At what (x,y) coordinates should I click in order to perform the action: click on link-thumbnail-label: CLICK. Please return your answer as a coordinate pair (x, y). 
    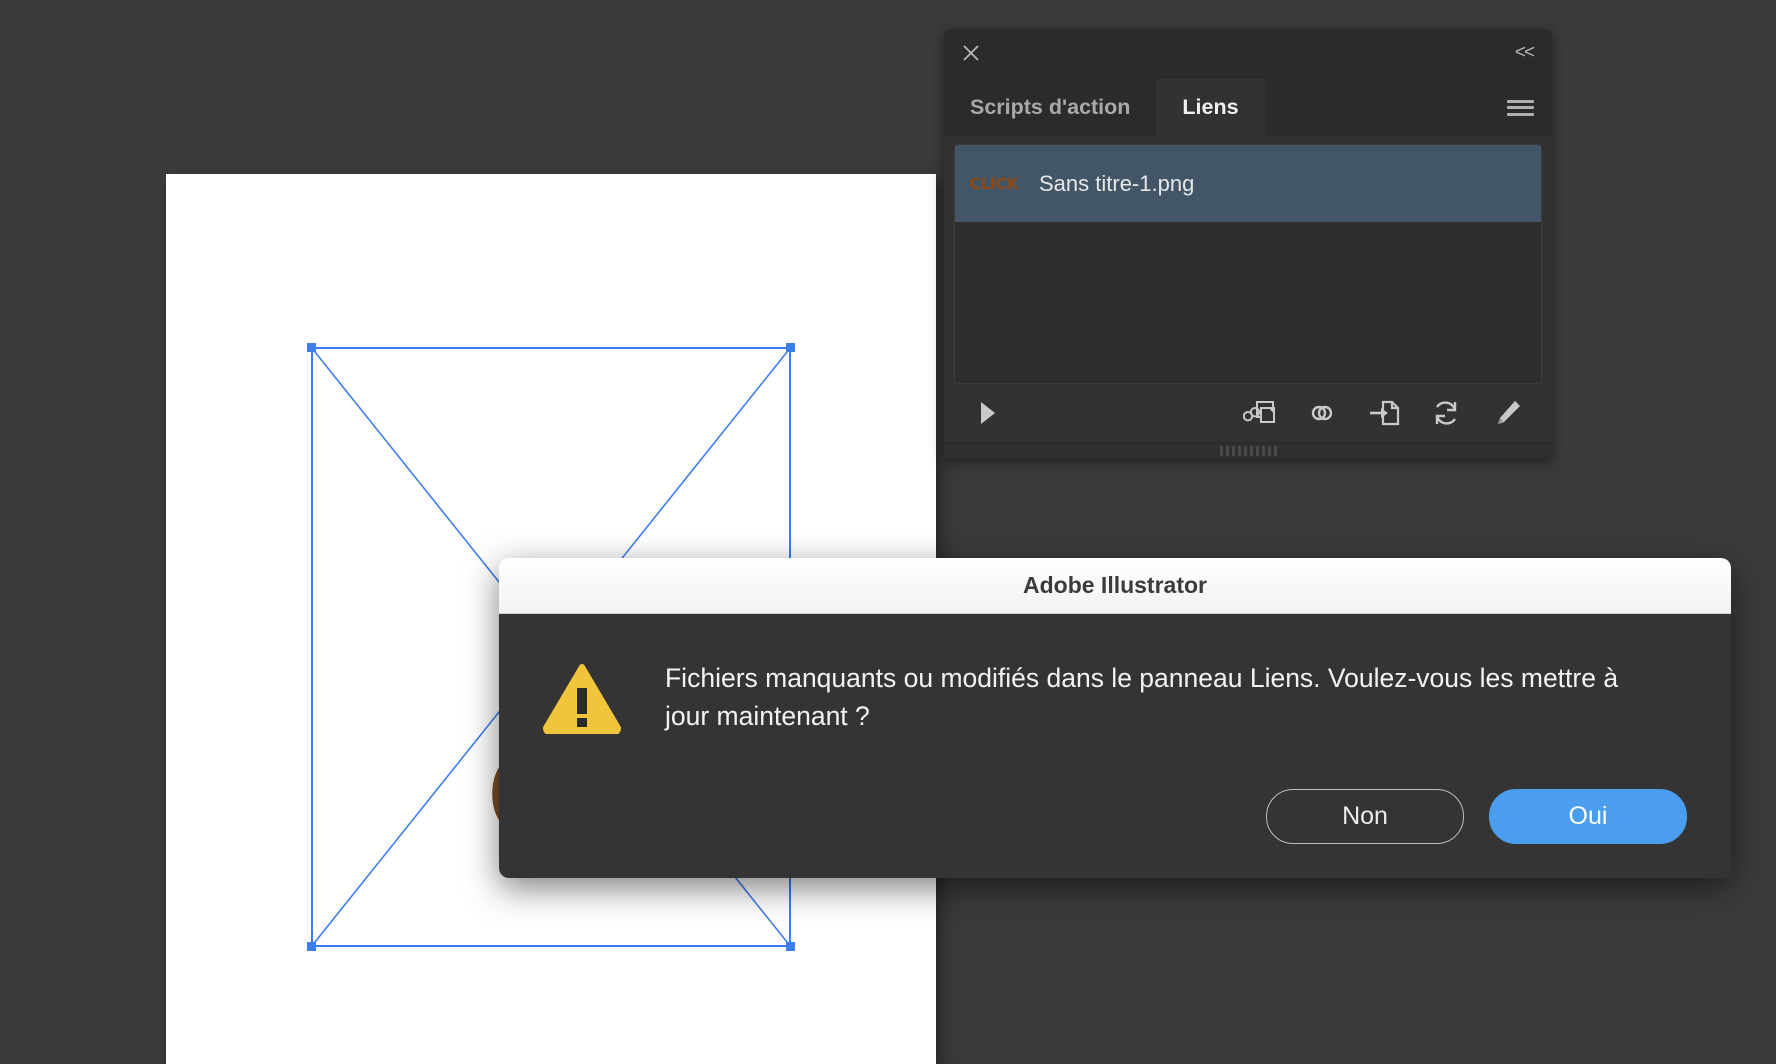
    Looking at the image, I should click on (994, 183).